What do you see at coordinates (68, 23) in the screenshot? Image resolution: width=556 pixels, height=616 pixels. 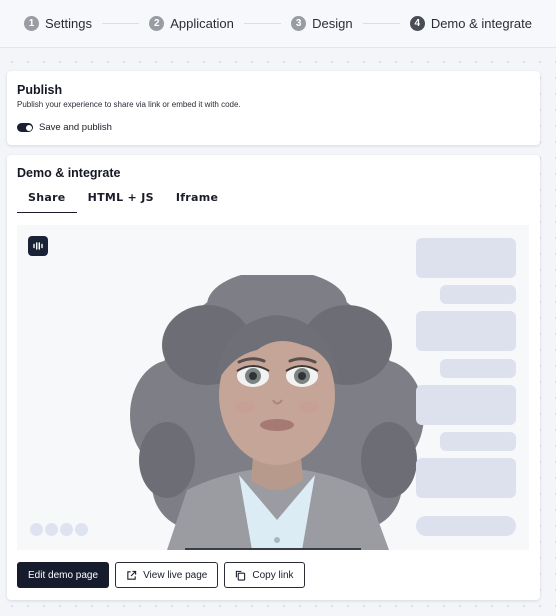 I see `step-label: Settings` at bounding box center [68, 23].